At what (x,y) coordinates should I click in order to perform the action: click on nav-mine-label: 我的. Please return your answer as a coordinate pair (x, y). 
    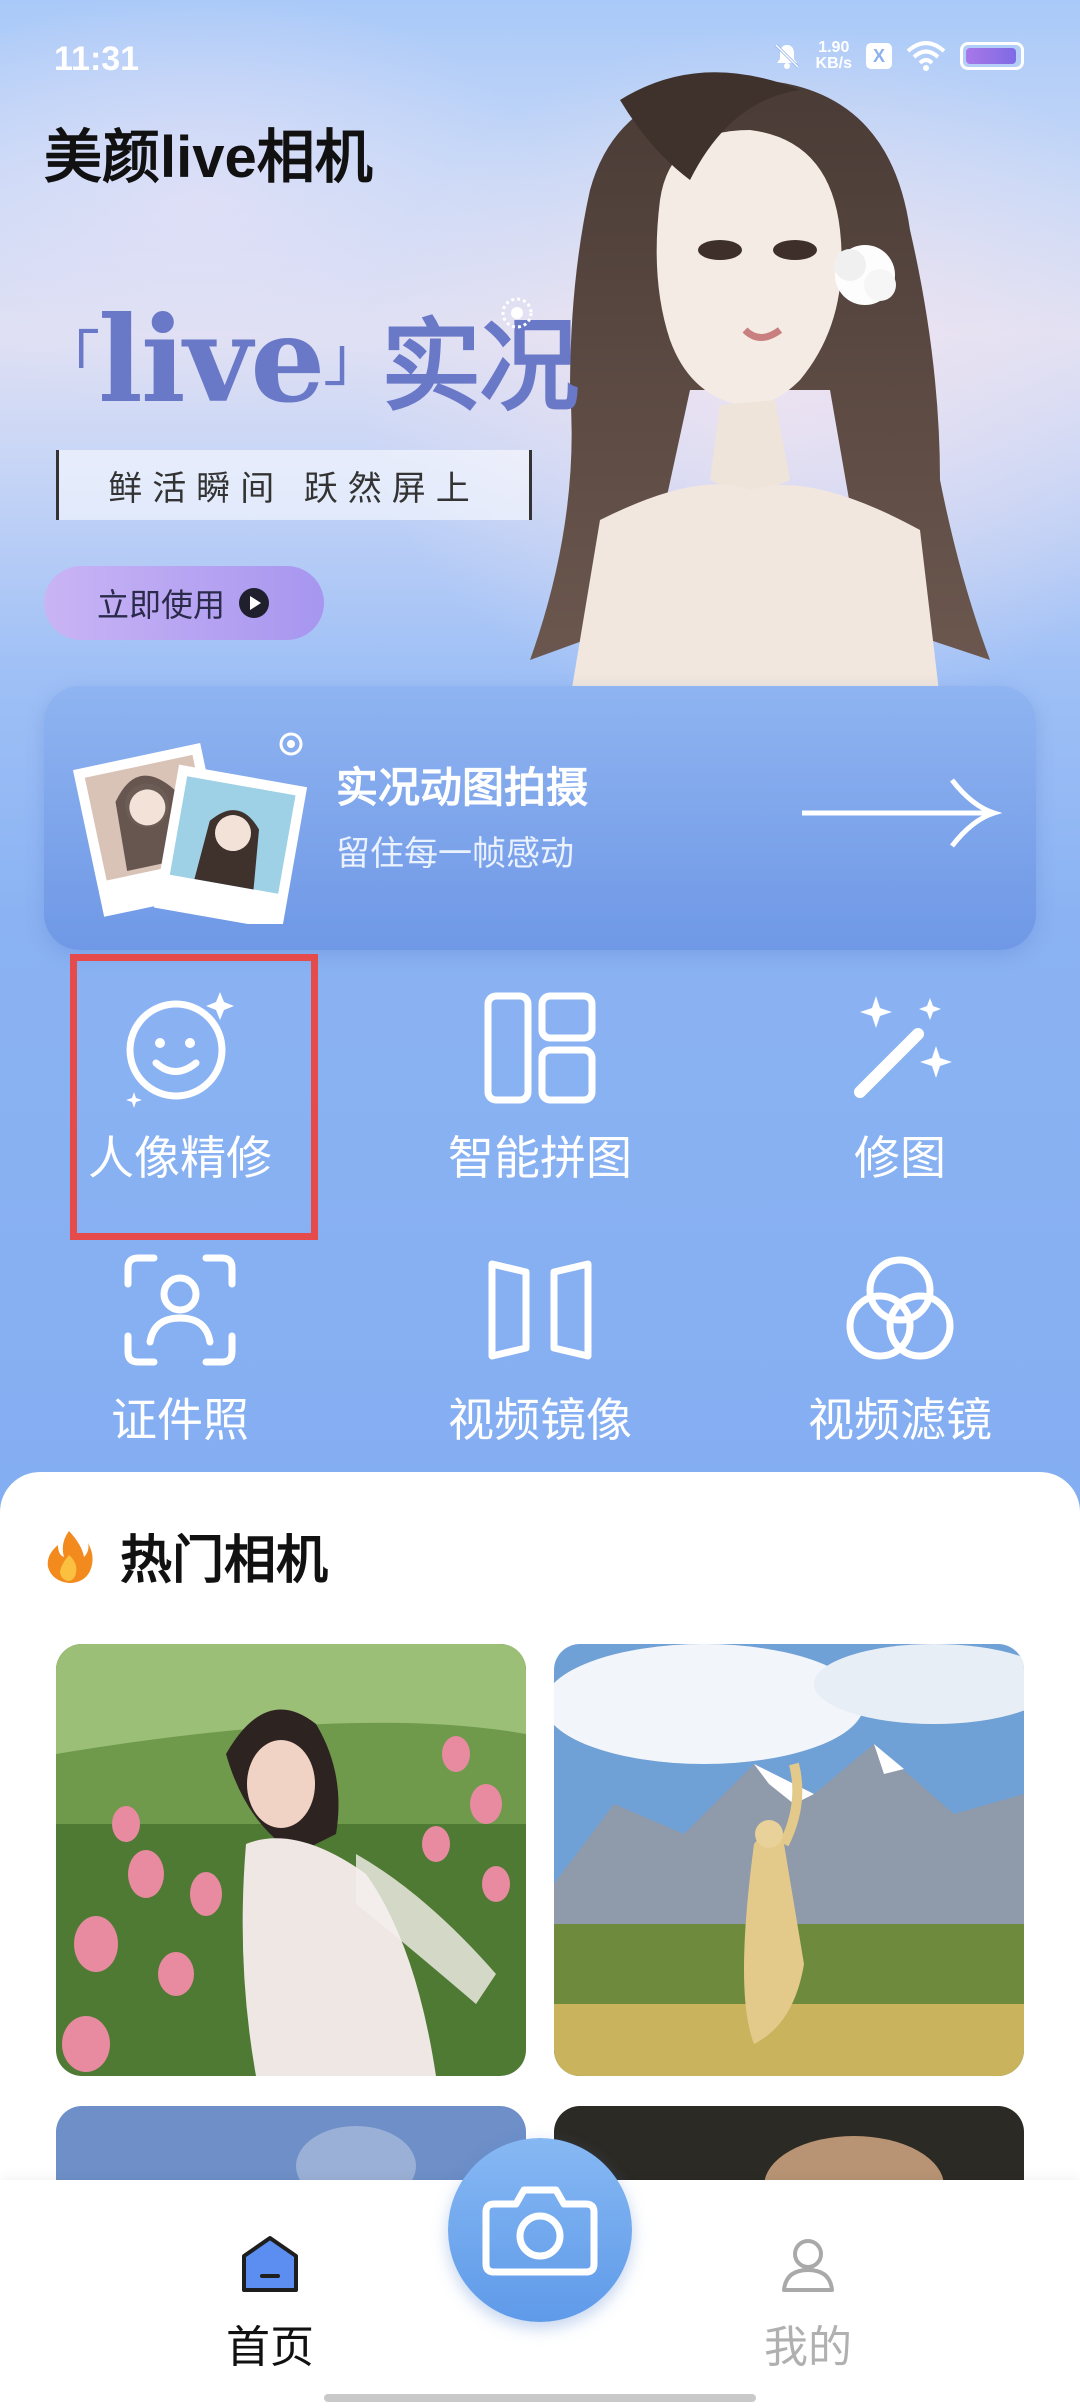
    Looking at the image, I should click on (808, 2347).